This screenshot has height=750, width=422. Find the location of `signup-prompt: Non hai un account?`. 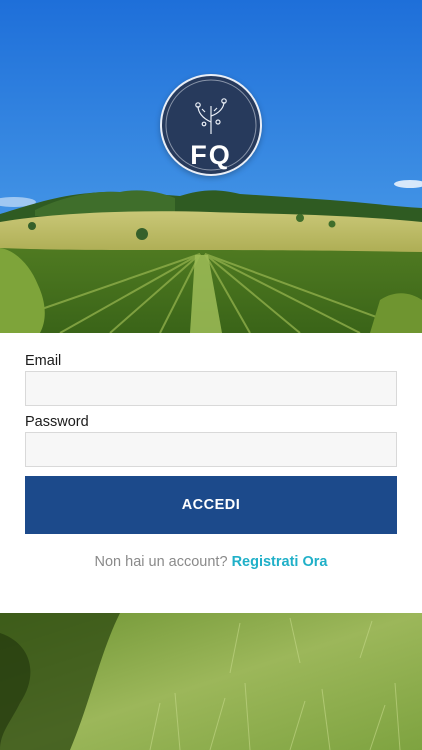

signup-prompt: Non hai un account? is located at coordinates (161, 562).